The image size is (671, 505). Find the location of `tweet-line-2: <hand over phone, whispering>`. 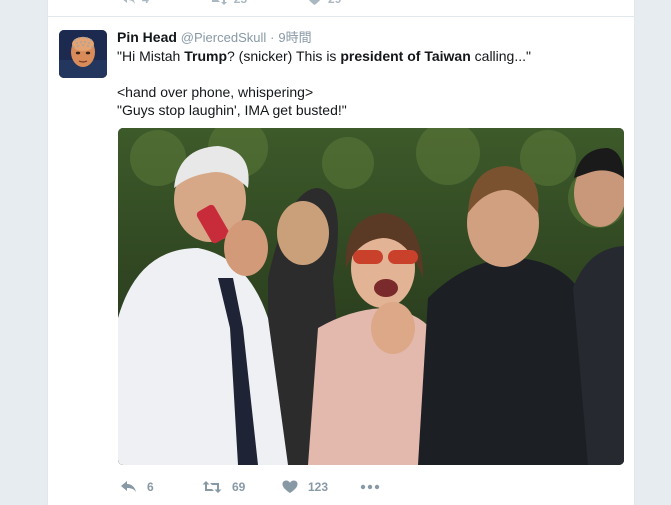

tweet-line-2: <hand over phone, whispering> is located at coordinates (215, 92).